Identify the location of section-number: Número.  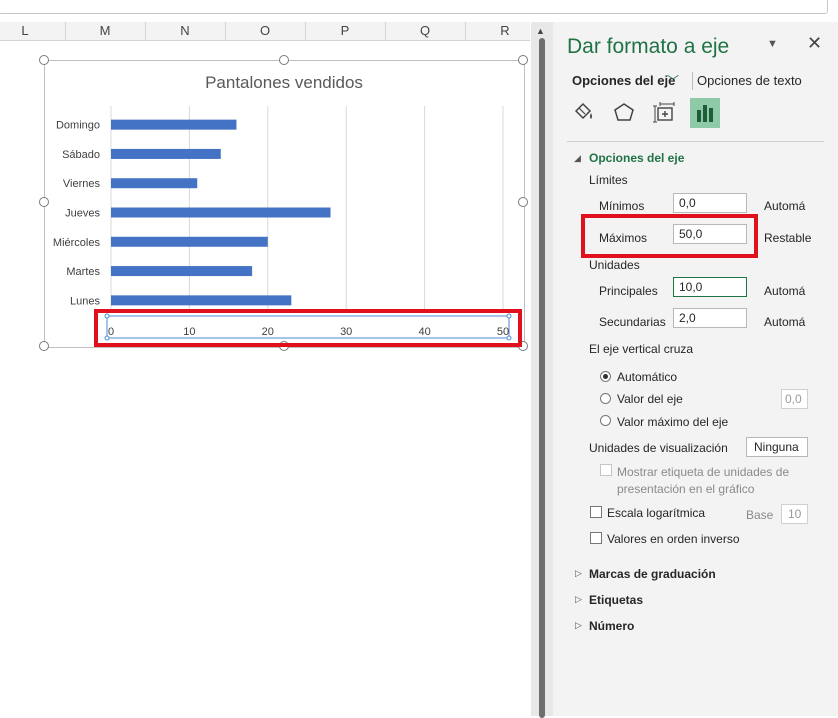
(611, 626).